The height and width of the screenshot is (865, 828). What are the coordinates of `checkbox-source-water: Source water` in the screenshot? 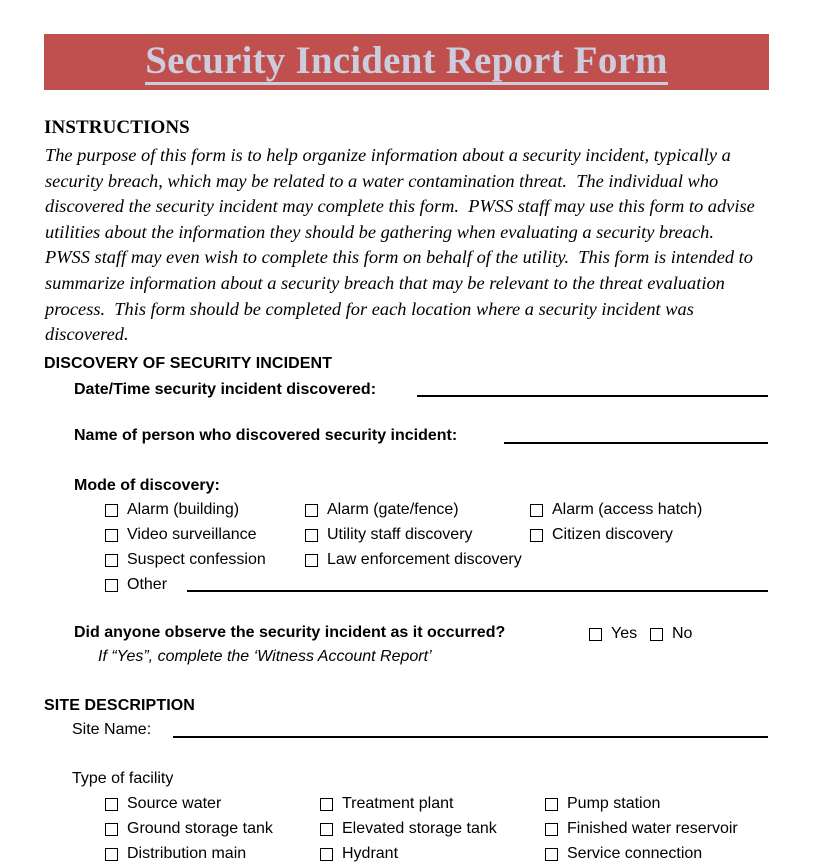 It's located at (163, 804).